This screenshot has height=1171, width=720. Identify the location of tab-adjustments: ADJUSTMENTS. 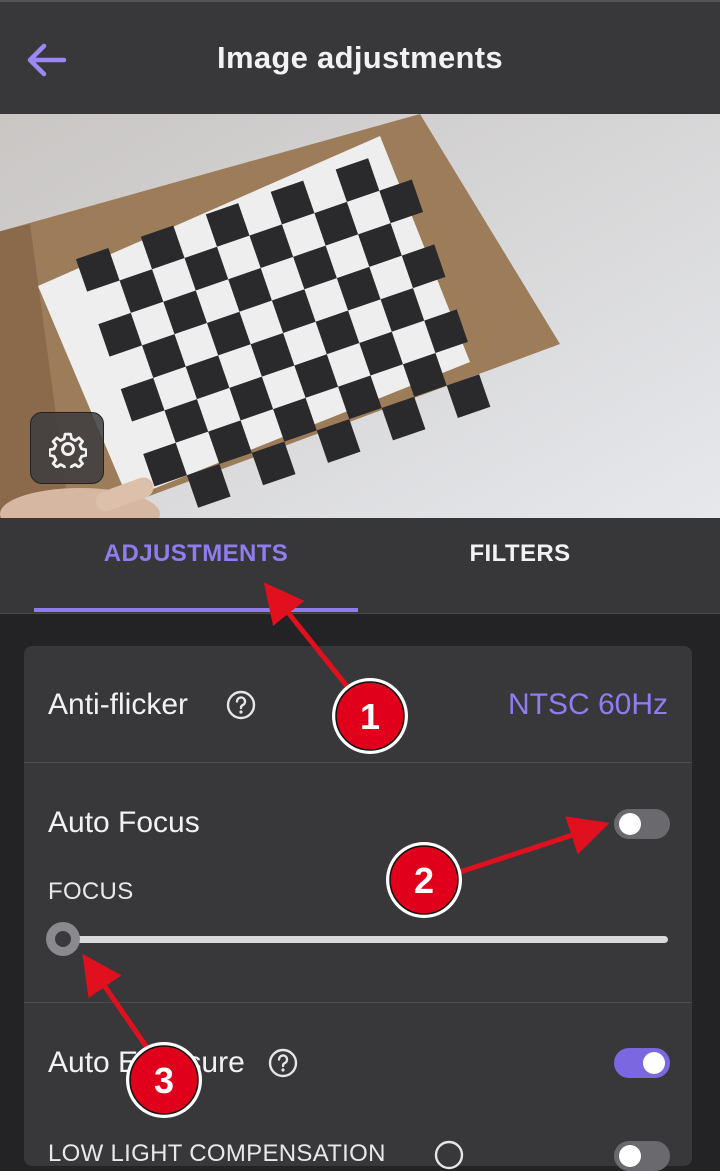
(196, 577).